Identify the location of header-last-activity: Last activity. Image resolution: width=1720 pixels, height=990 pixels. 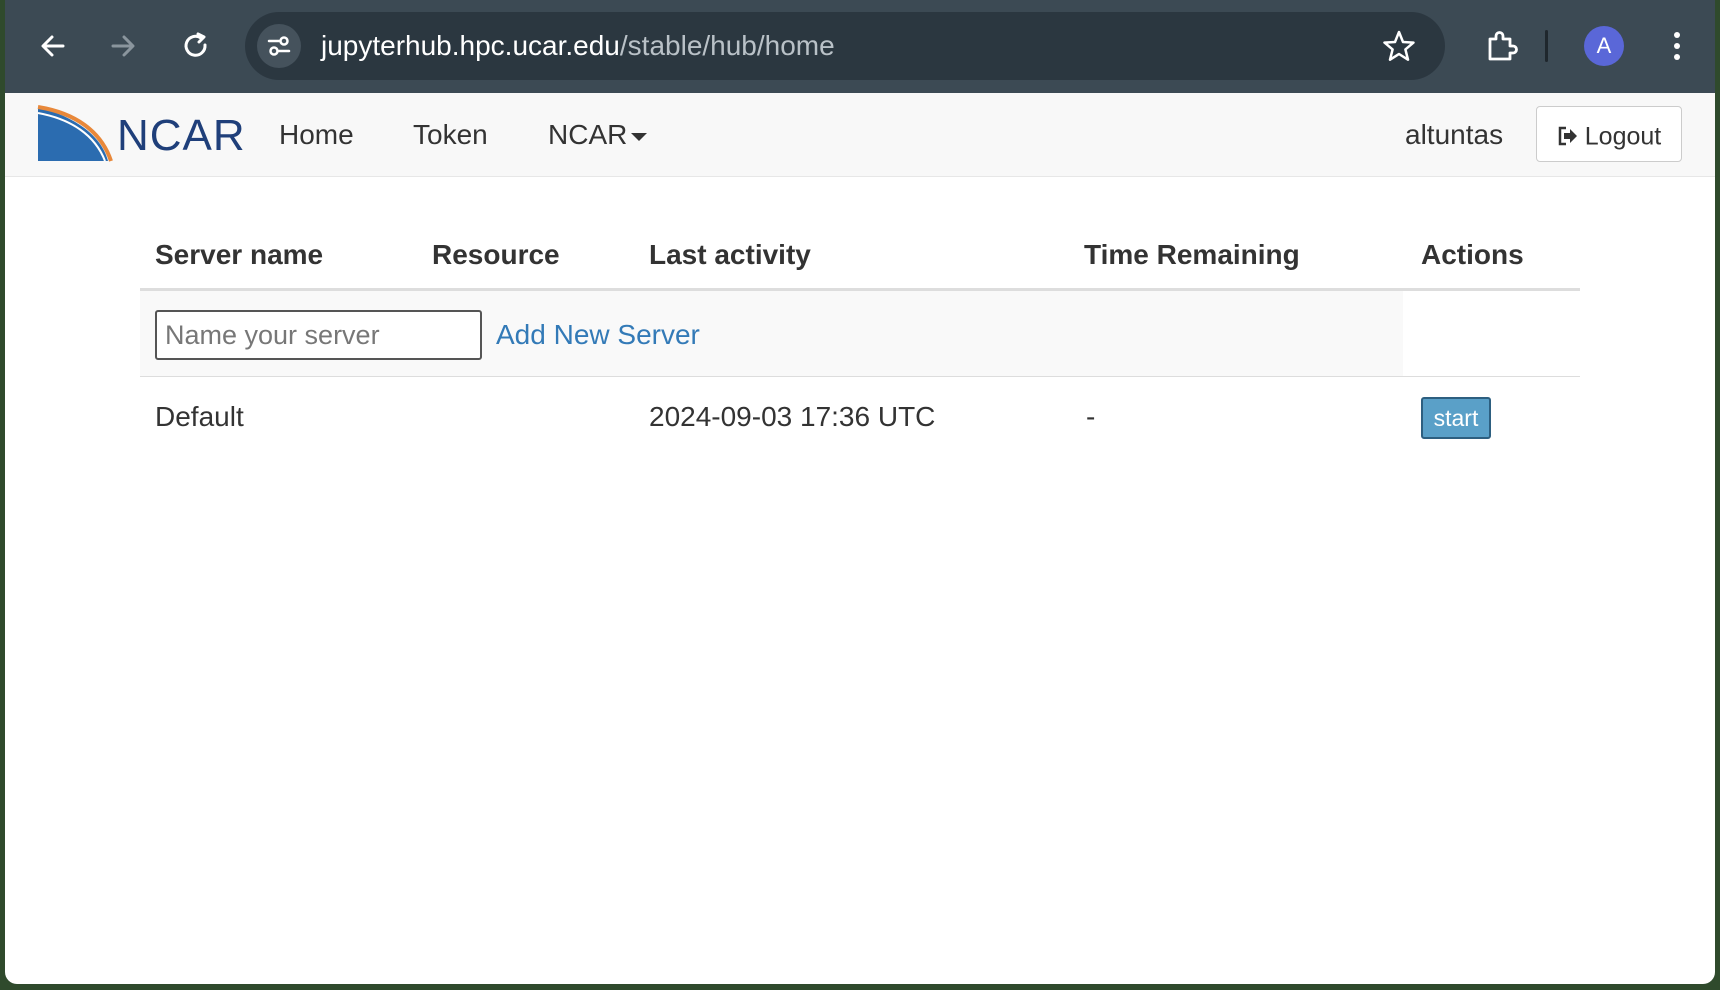
(730, 254).